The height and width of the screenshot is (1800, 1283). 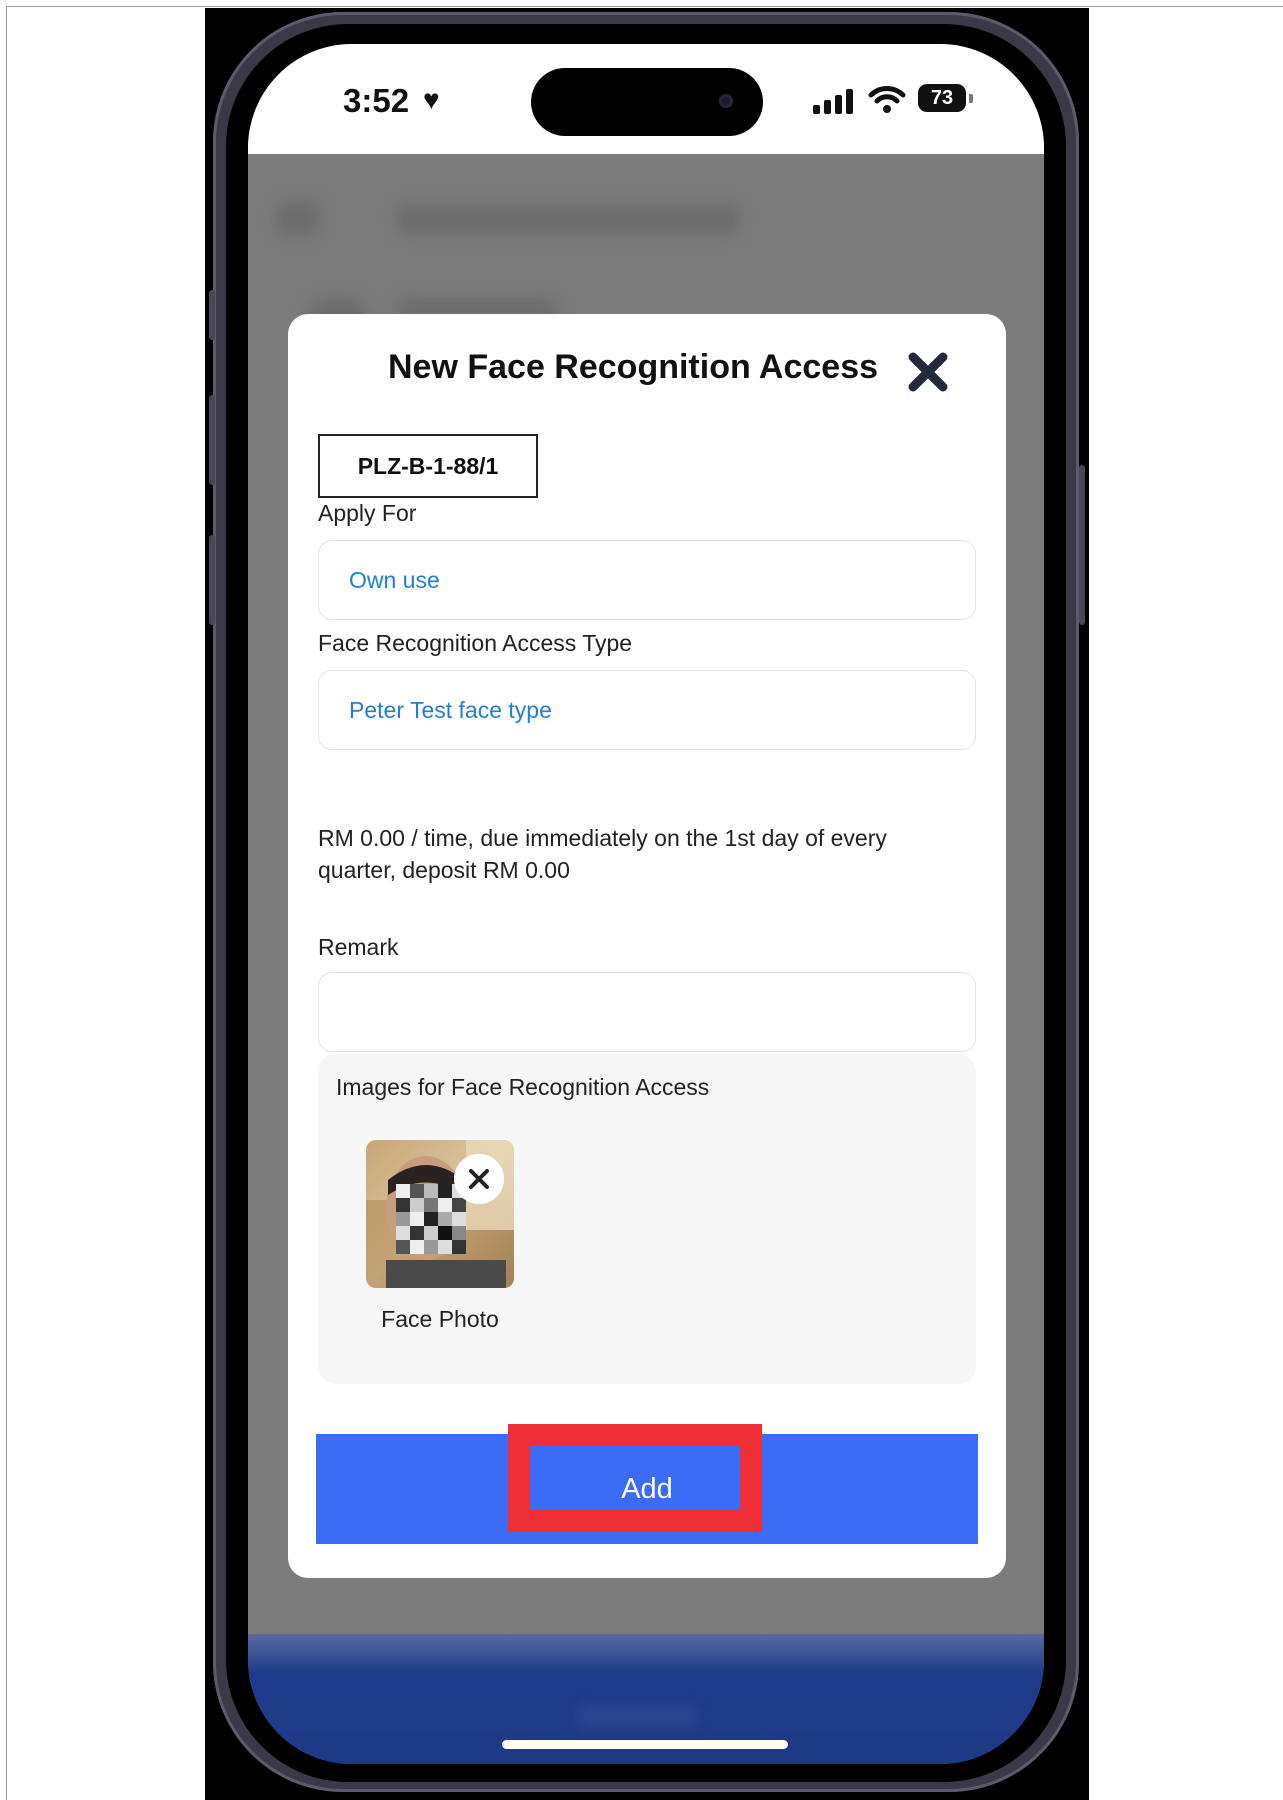 I want to click on modal-title: New Face Recognition Access, so click(x=633, y=367).